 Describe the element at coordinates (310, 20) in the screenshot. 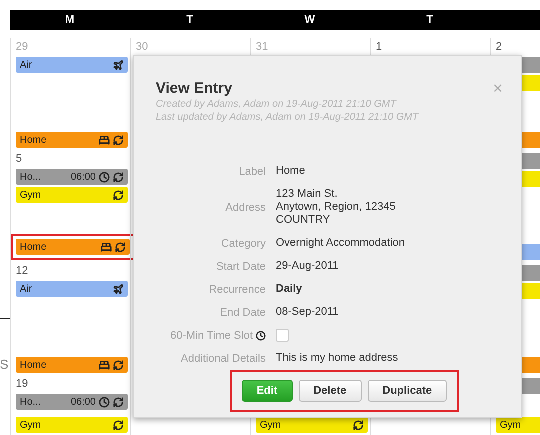

I see `weekday-label: W` at that location.